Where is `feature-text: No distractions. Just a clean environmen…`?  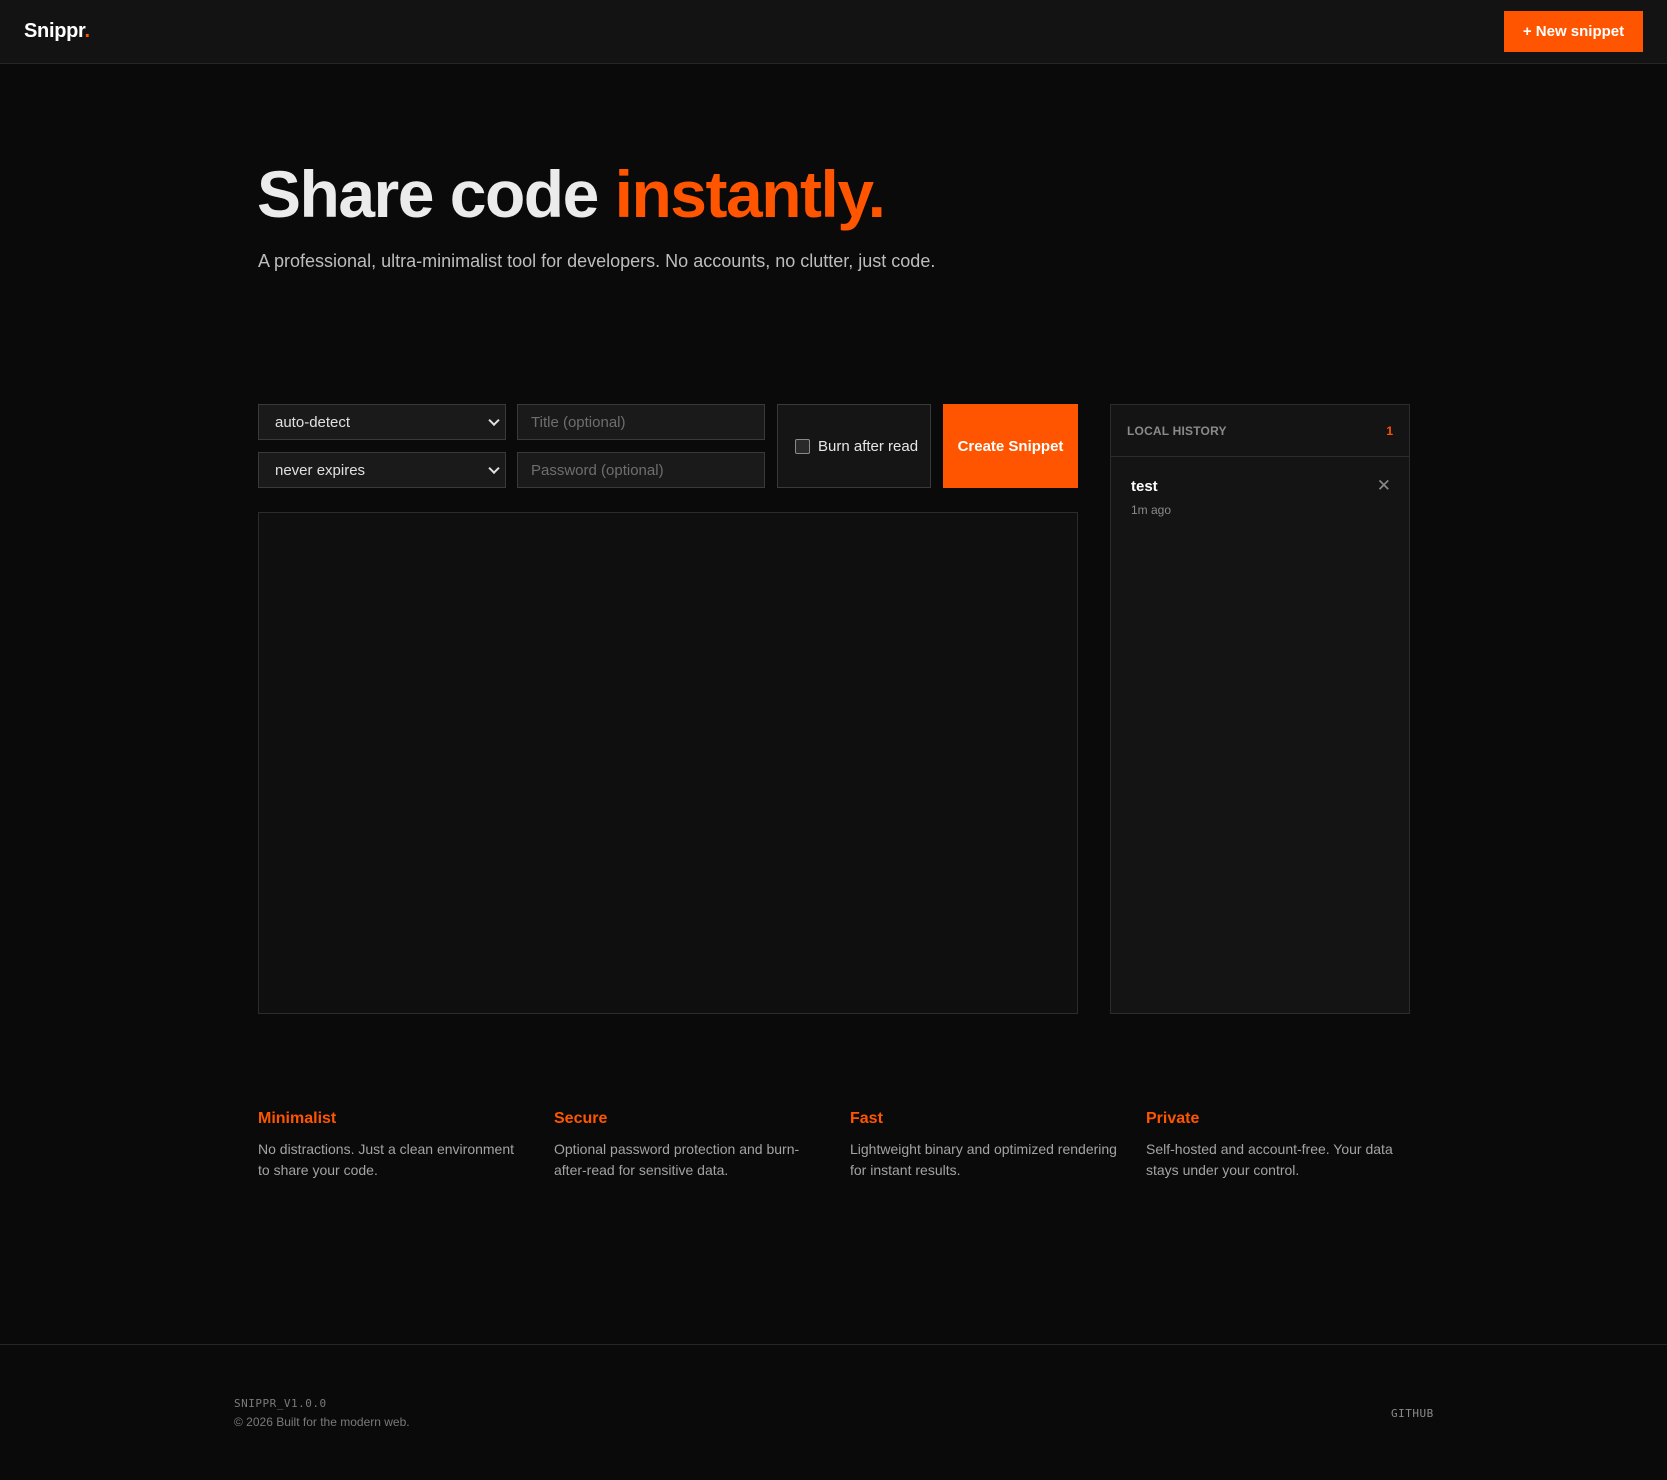 feature-text: No distractions. Just a clean environmen… is located at coordinates (386, 1159).